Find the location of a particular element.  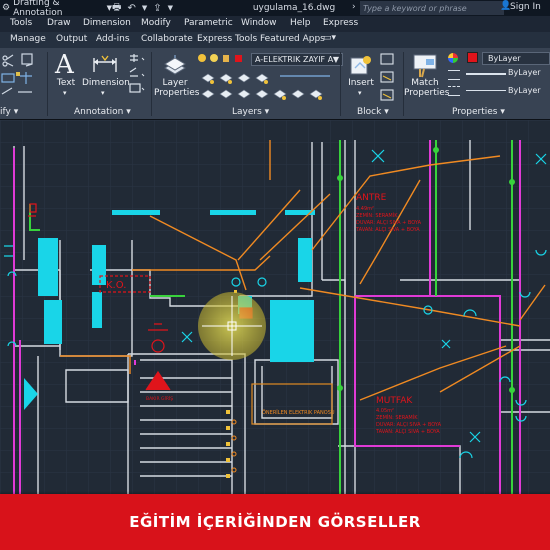

menu-tools: Tools is located at coordinates (21, 23).